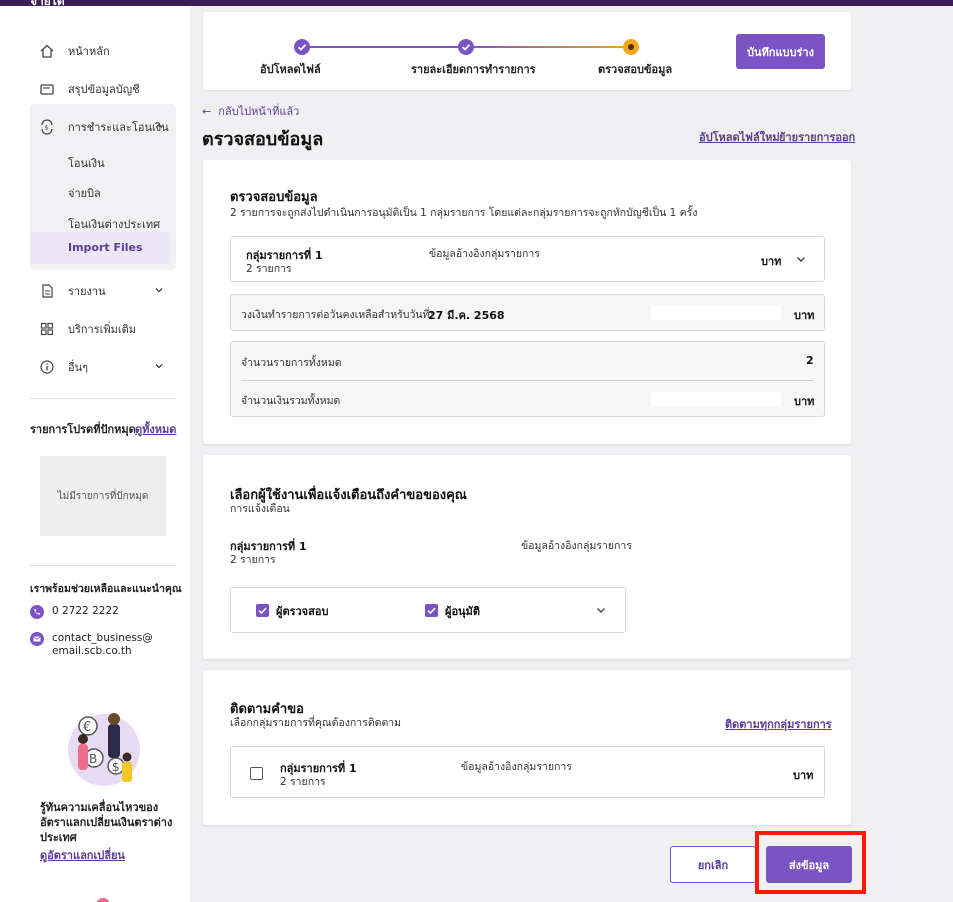 The height and width of the screenshot is (902, 953). I want to click on sidebar-sub-international: โอนเงินต่างประเทศ, so click(114, 224).